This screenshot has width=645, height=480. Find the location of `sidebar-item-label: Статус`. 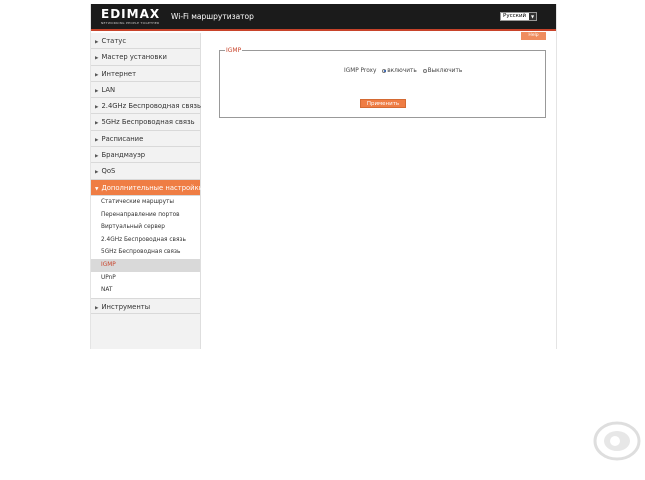

sidebar-item-label: Статус is located at coordinates (114, 41).